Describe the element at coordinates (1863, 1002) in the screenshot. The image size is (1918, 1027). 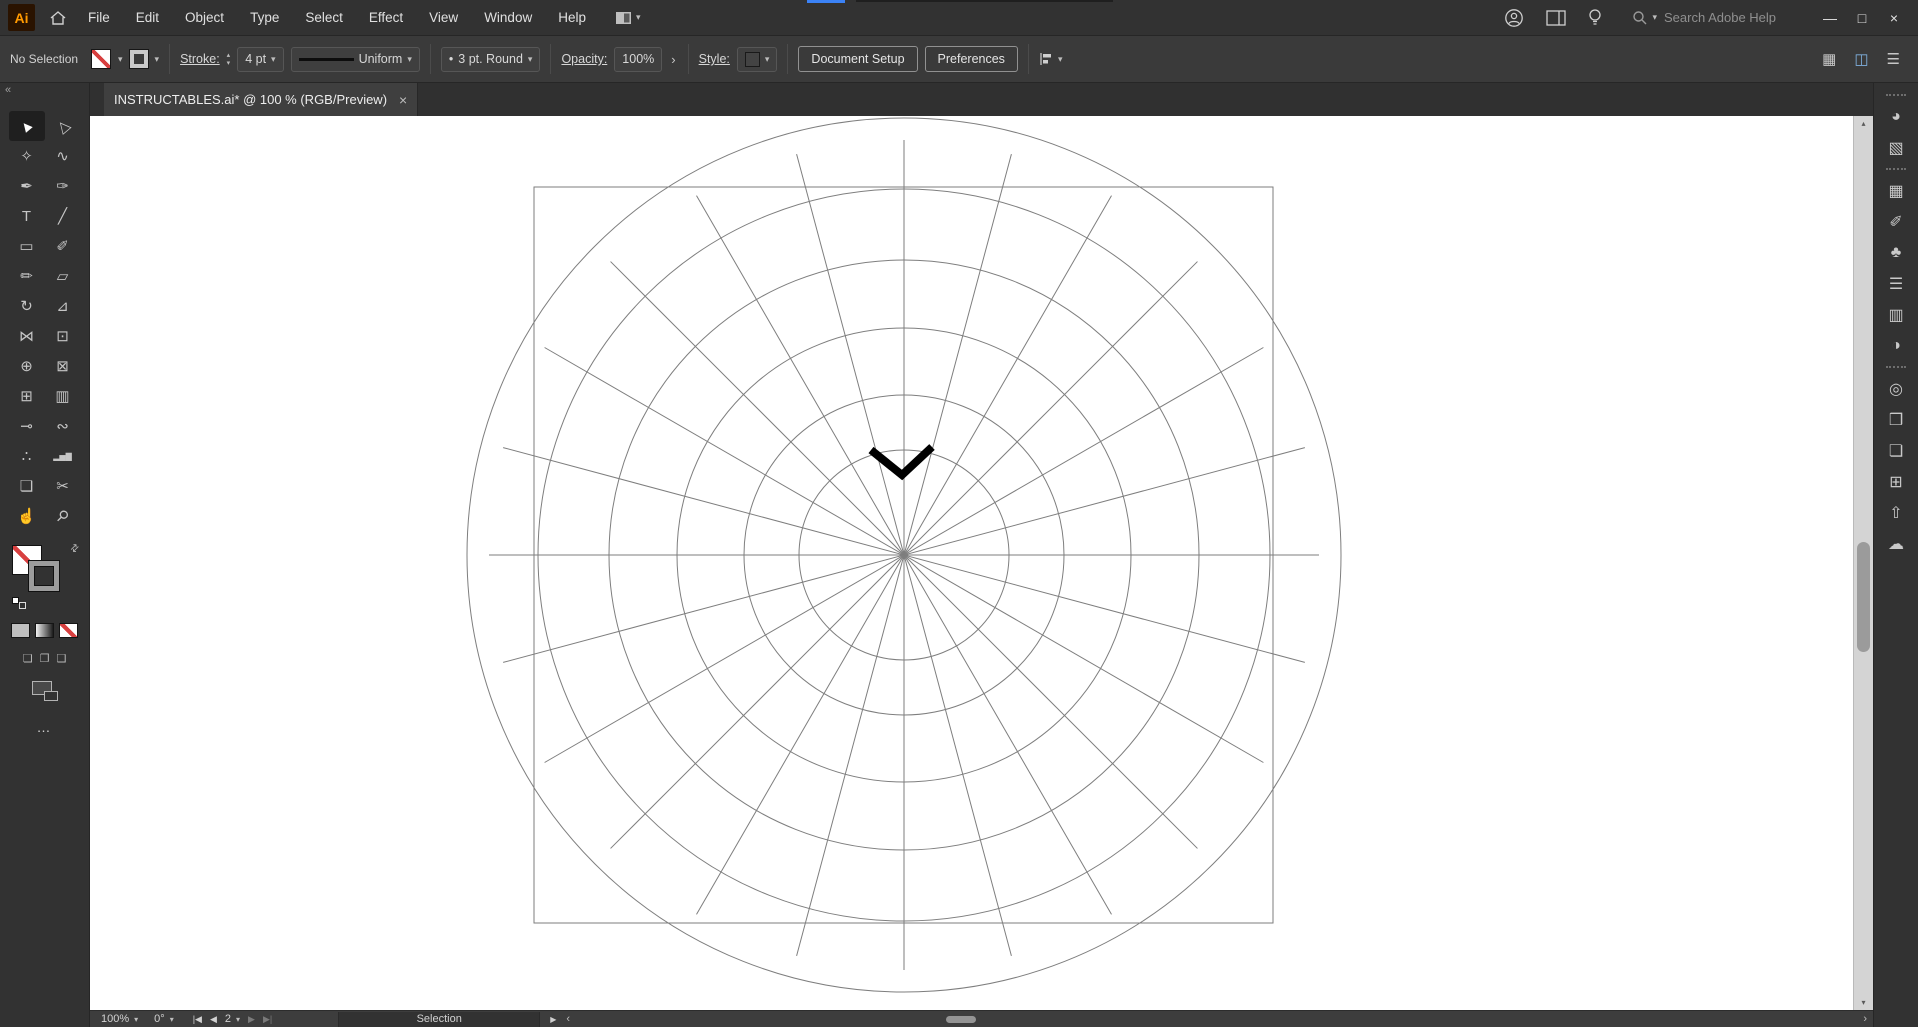
I see `scroll-down-icon: ▾` at that location.